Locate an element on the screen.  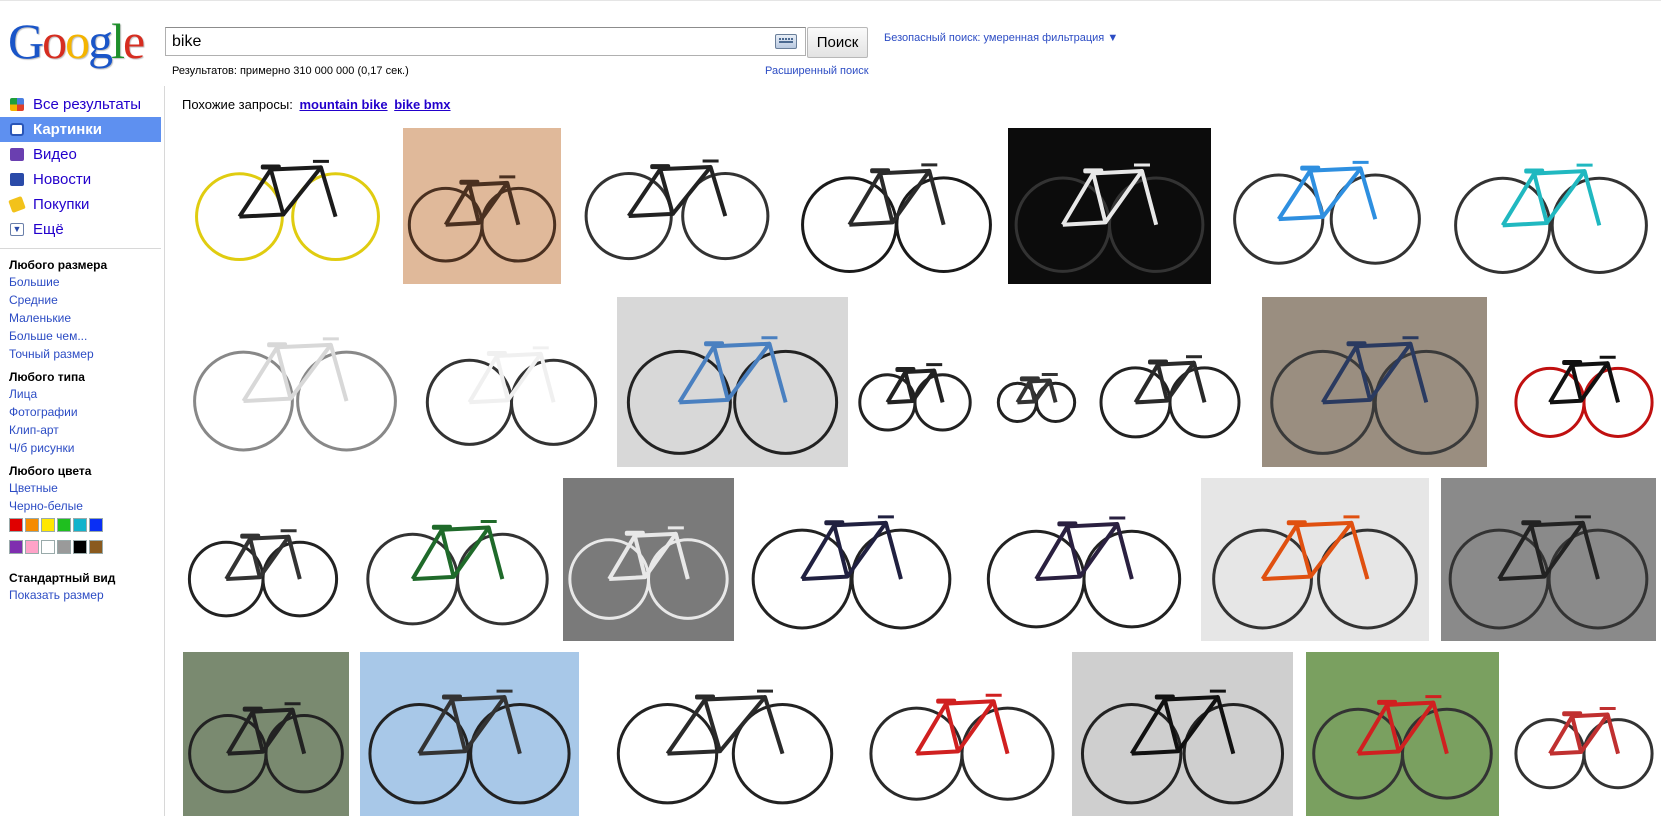
nav-item-news: Новости is located at coordinates (80, 179).